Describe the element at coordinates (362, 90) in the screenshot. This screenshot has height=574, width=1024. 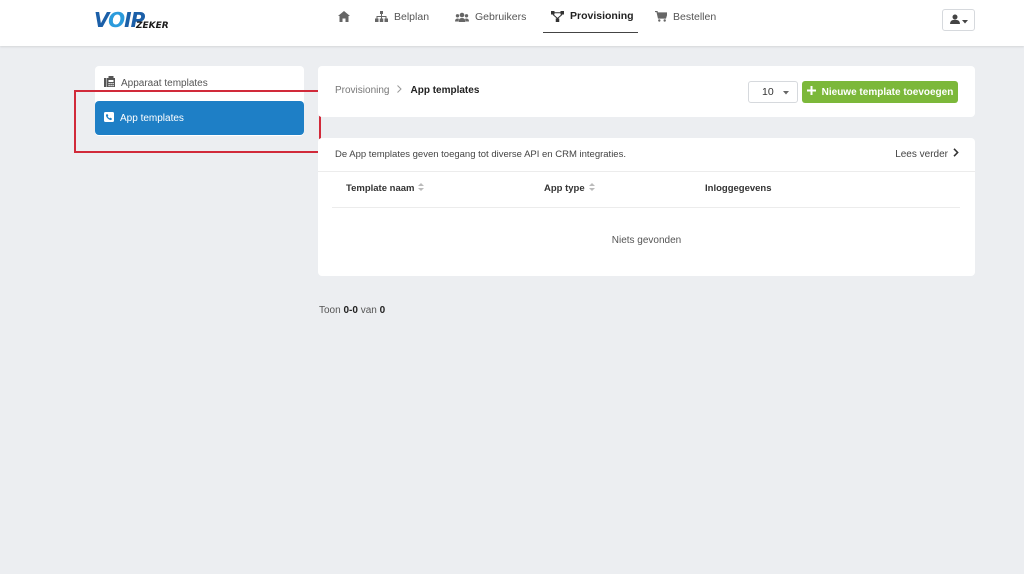
I see `breadcrumb-link-provisioning: Provisioning` at that location.